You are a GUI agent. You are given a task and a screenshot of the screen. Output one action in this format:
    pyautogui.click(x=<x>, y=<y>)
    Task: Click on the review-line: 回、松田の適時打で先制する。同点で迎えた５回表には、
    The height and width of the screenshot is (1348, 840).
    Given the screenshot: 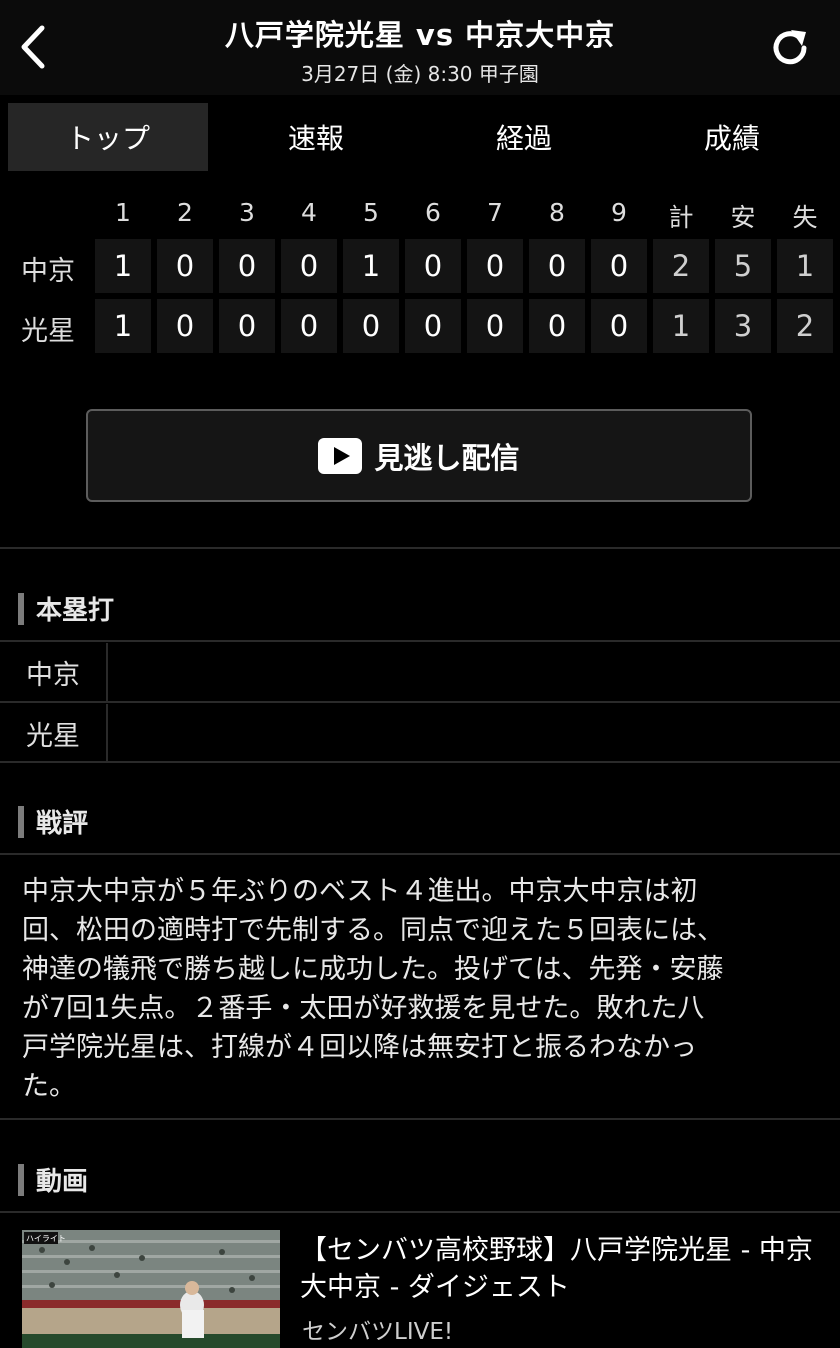 What is the action you would take?
    pyautogui.click(x=373, y=930)
    